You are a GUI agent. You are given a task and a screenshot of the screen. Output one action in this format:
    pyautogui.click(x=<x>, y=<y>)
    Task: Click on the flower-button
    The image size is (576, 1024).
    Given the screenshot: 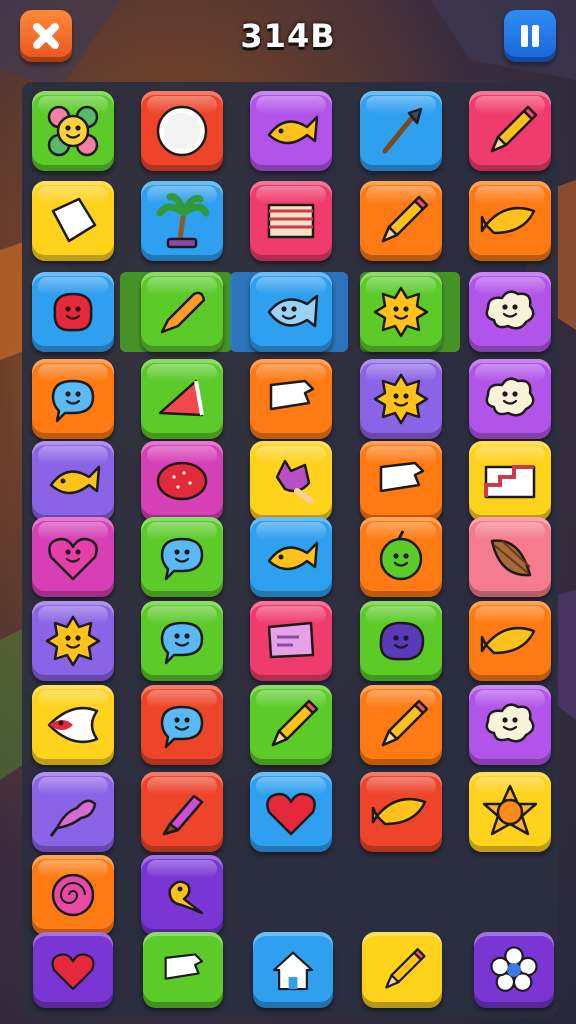 What is the action you would take?
    pyautogui.click(x=514, y=970)
    